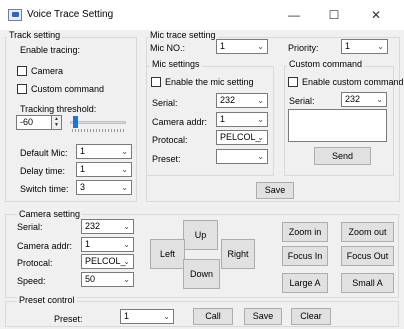 The height and width of the screenshot is (329, 404). Describe the element at coordinates (242, 119) in the screenshot. I see `mic-camera-addr-select: 1 ⌄` at that location.